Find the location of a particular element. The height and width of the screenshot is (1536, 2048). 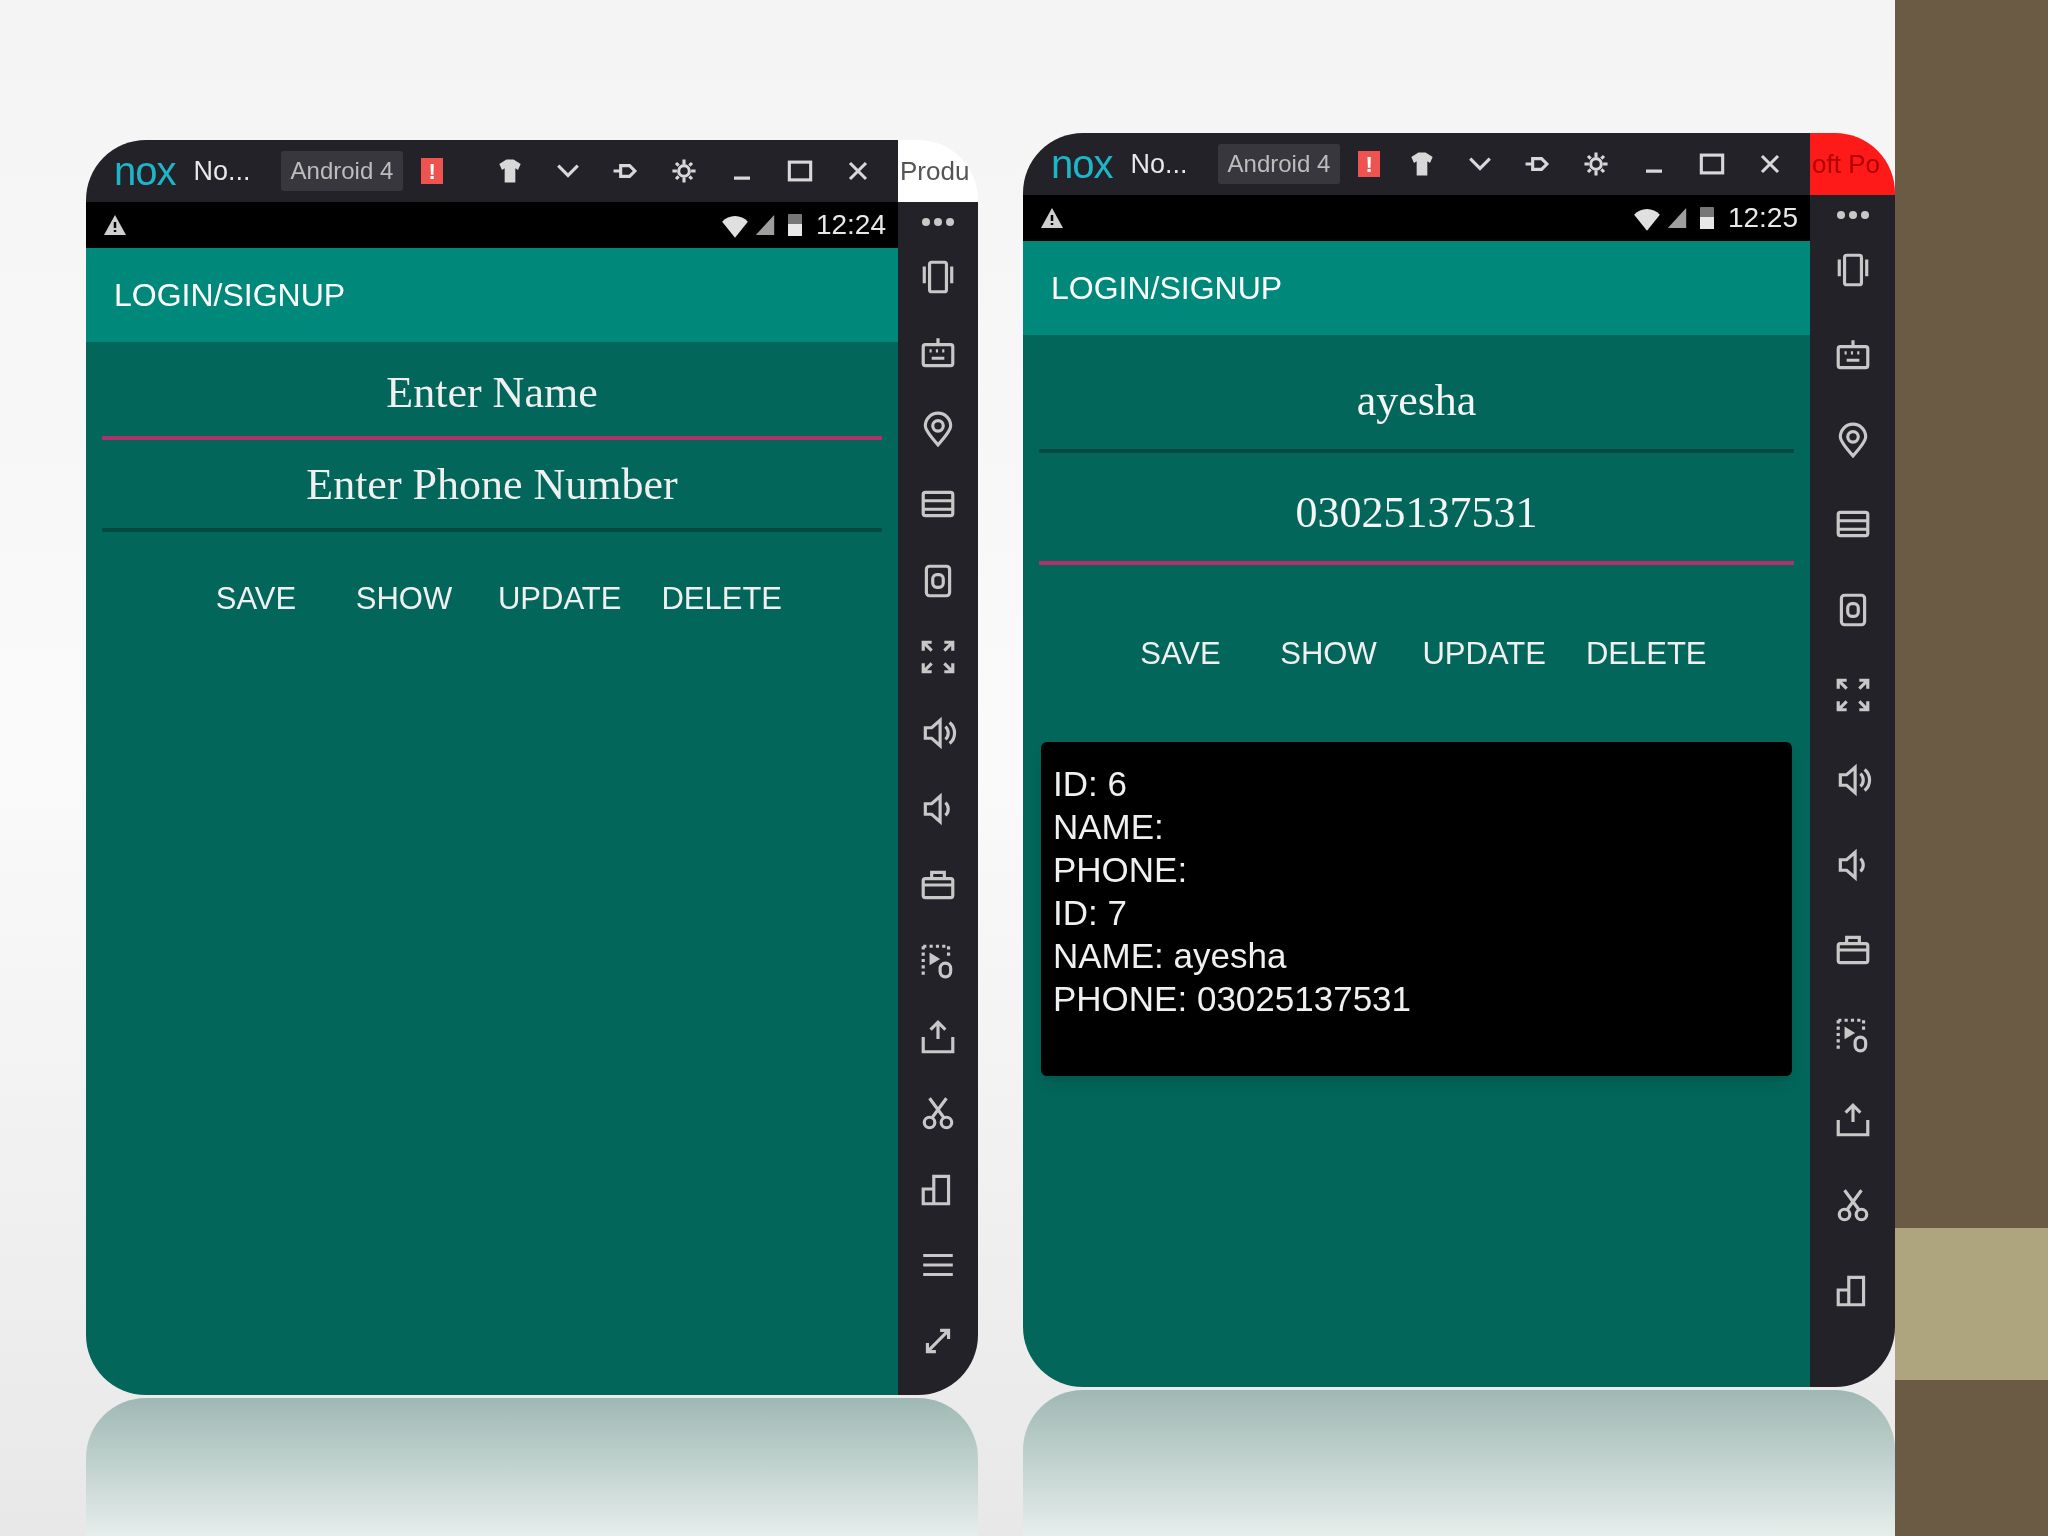

fullscreen-icon is located at coordinates (938, 657).